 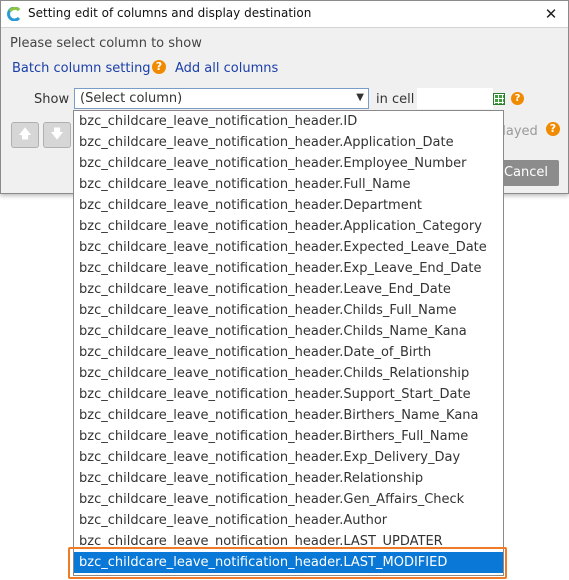 What do you see at coordinates (14, 14) in the screenshot?
I see `app-logo-icon` at bounding box center [14, 14].